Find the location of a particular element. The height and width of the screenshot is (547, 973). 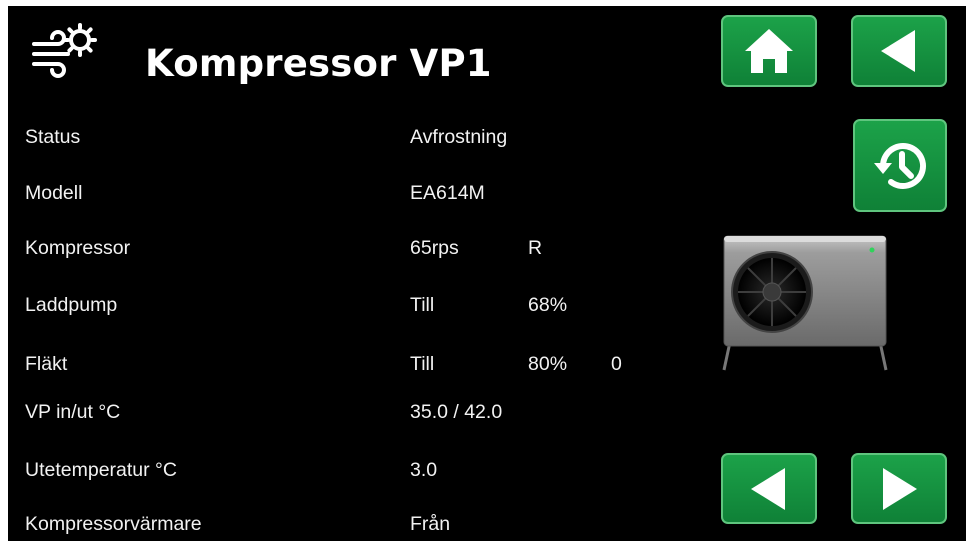

row-flakt: Fläkt Till 80% 0 is located at coordinates (318, 368).